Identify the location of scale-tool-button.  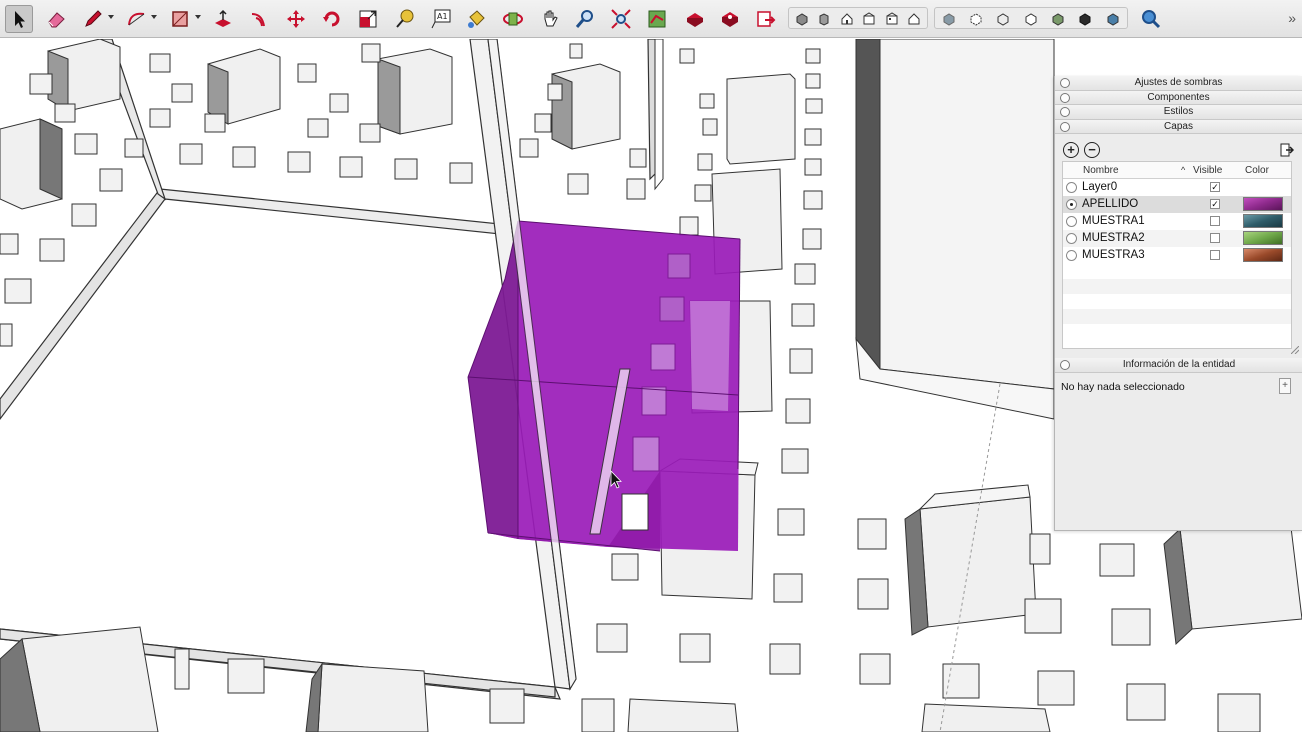
(368, 19).